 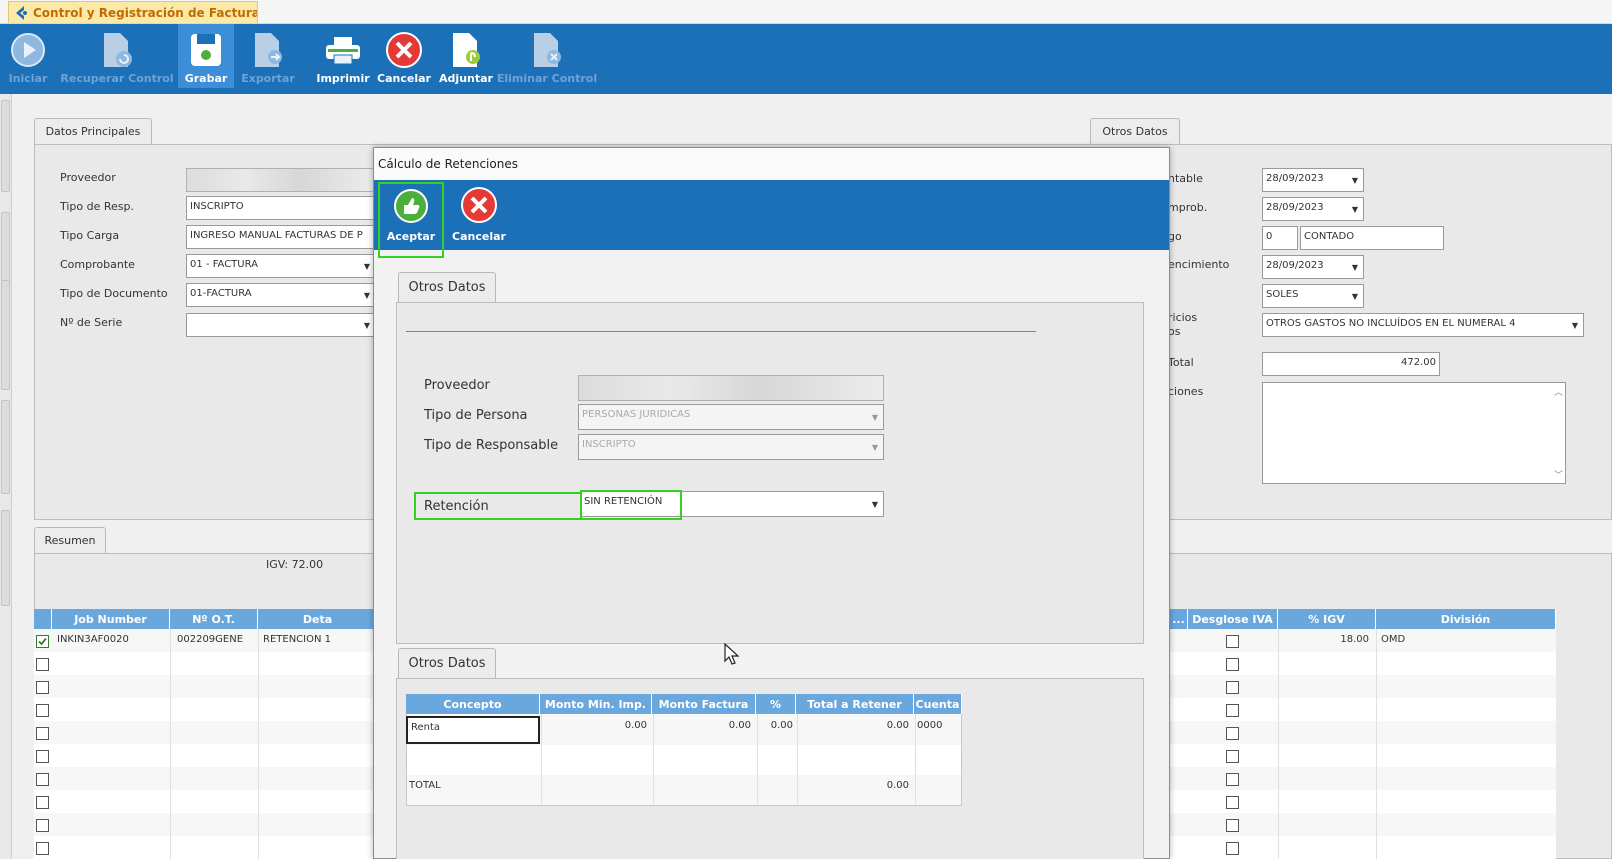 I want to click on fecha-comprob-field: 28/09/2023 ▼, so click(x=1313, y=209).